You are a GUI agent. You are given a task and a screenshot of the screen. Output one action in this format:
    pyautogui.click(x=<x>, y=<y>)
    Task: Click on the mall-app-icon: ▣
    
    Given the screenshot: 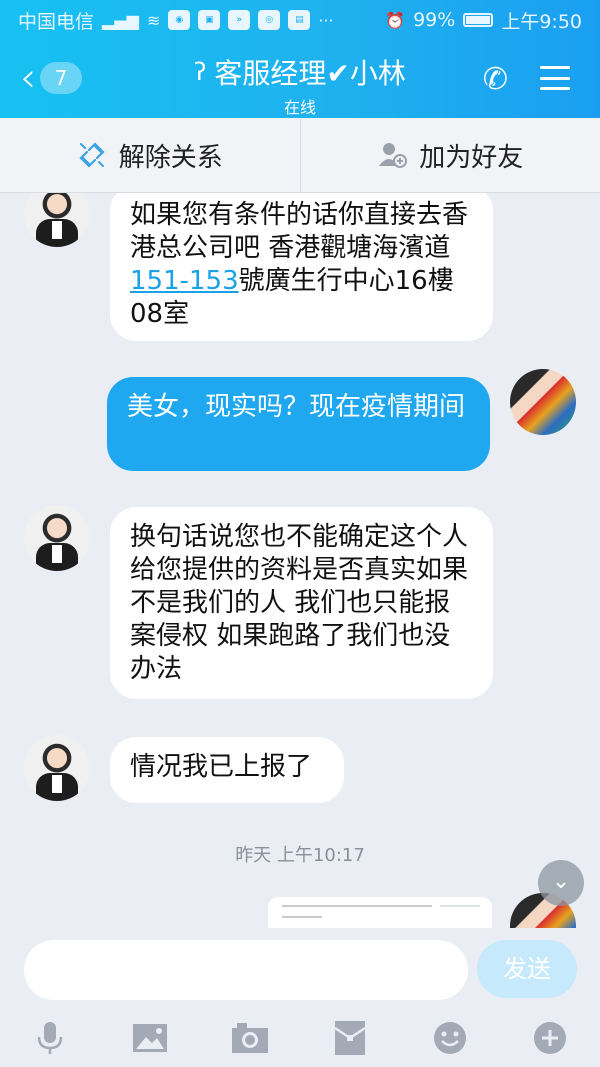 What is the action you would take?
    pyautogui.click(x=209, y=20)
    